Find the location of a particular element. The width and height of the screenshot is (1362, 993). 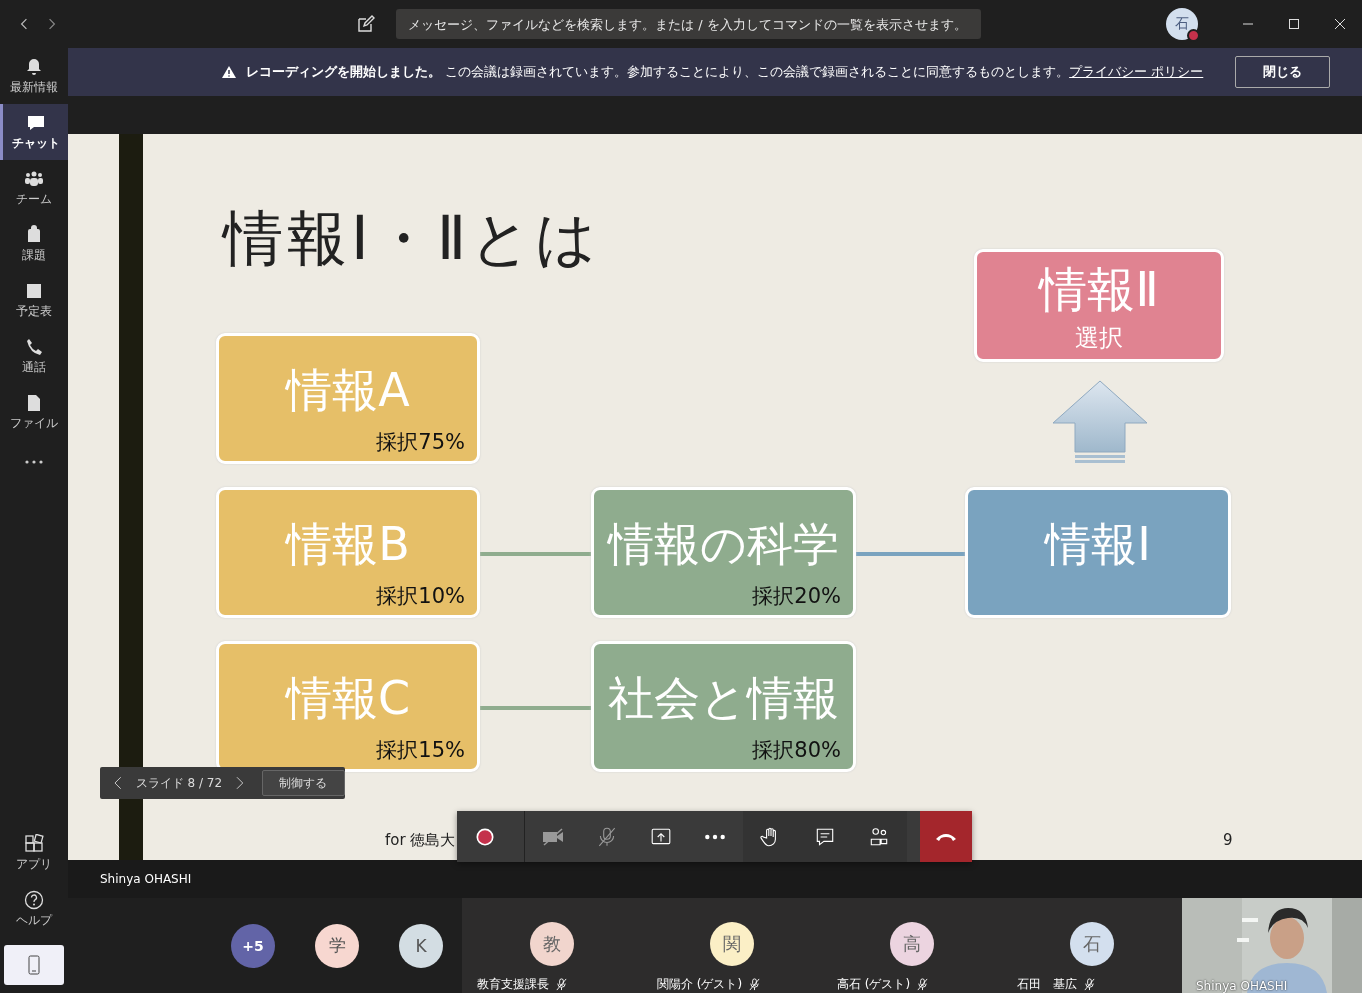

box-subtitle: 選択 is located at coordinates (1099, 338).